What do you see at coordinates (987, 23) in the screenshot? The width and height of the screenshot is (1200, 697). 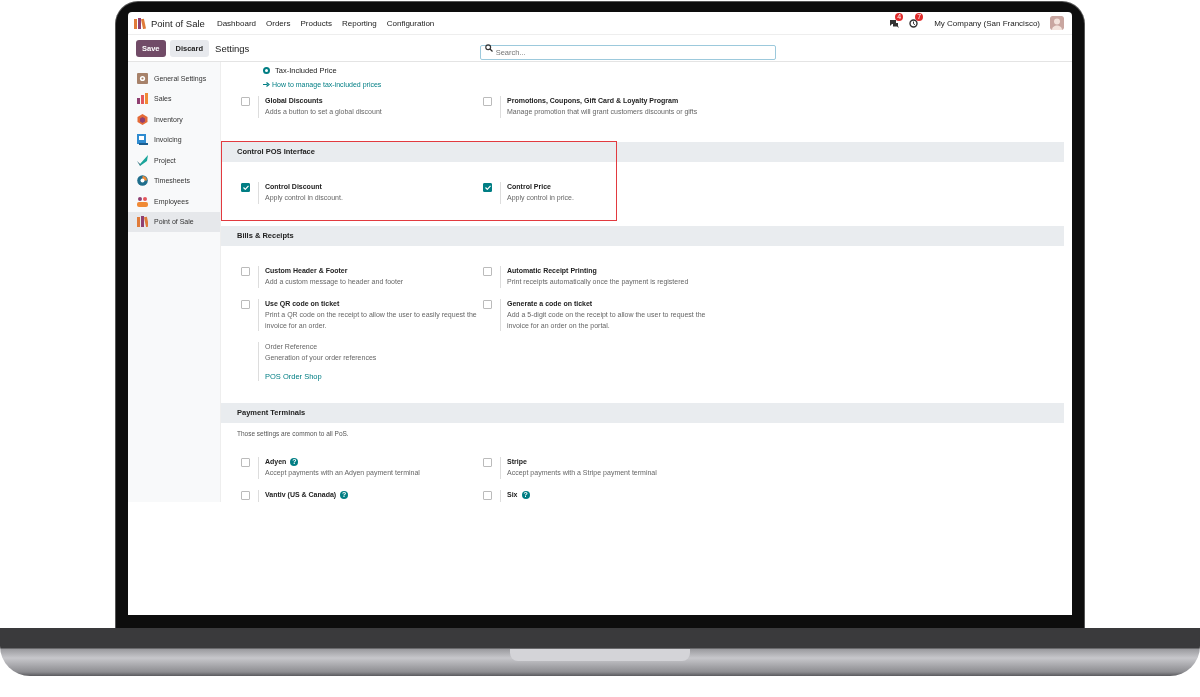 I see `company-switcher: My Company (San Francisco)` at bounding box center [987, 23].